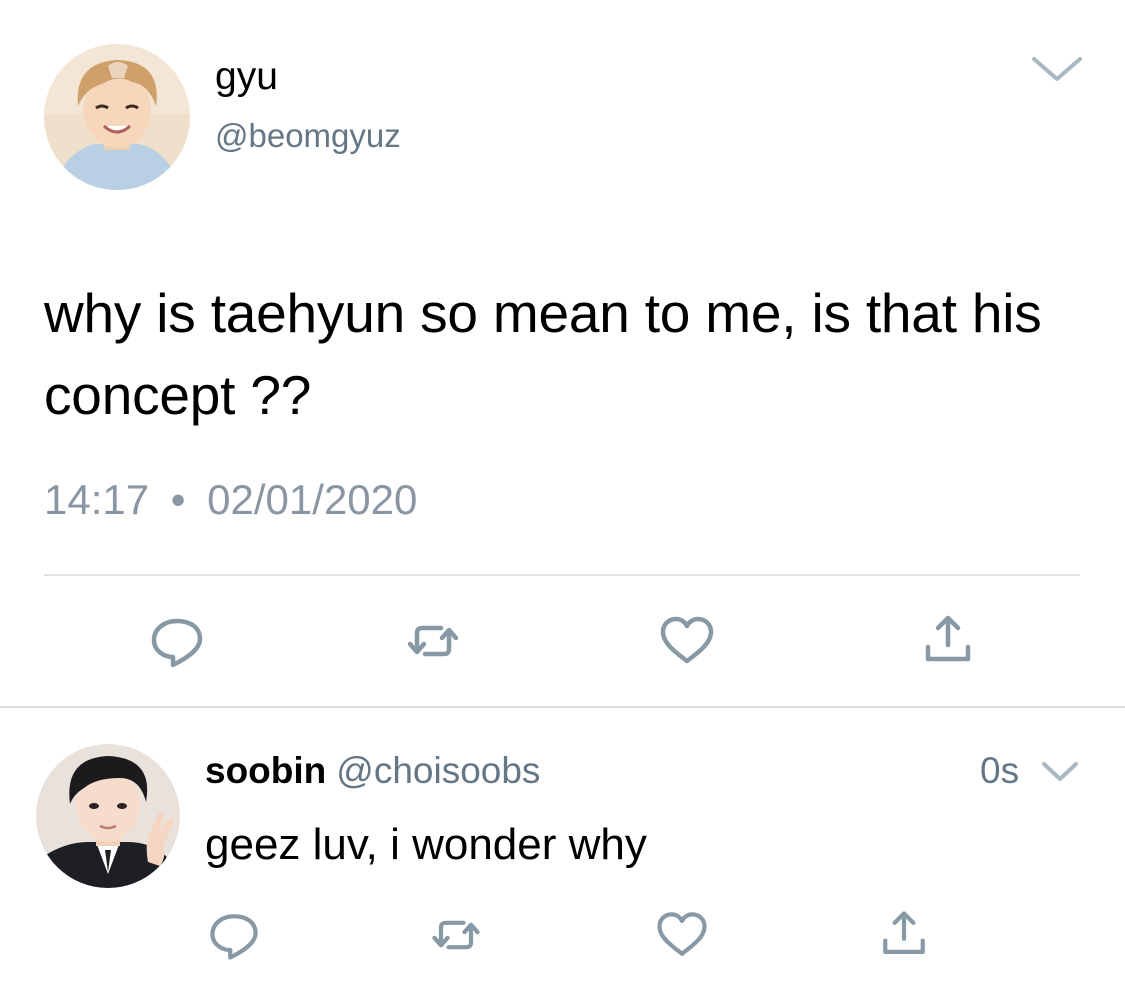 The image size is (1125, 997). I want to click on reply-author-avatar, so click(108, 816).